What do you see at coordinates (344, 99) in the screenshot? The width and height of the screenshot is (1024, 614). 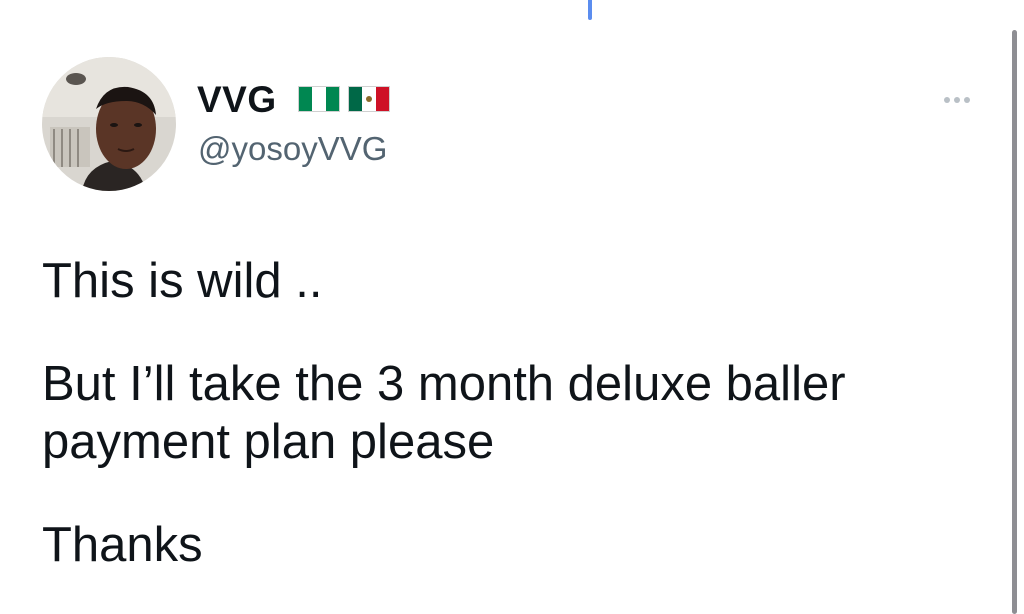 I see `author-flags` at bounding box center [344, 99].